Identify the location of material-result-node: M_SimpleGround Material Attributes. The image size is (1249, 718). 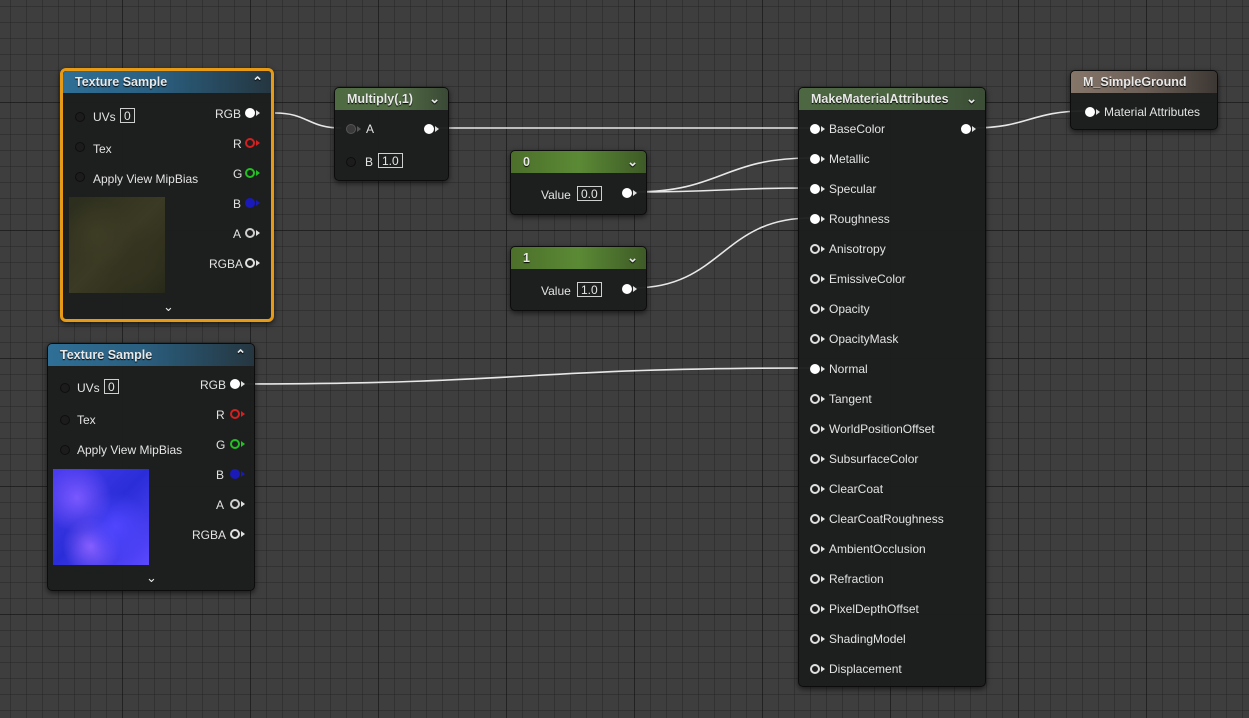
(1144, 100).